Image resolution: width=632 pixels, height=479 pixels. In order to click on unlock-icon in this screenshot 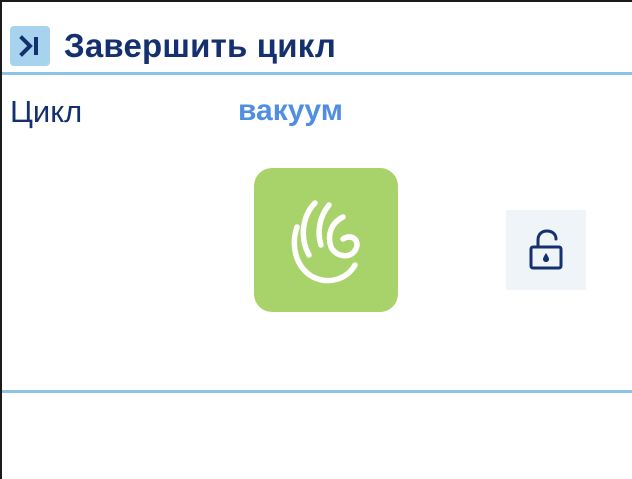, I will do `click(546, 249)`.